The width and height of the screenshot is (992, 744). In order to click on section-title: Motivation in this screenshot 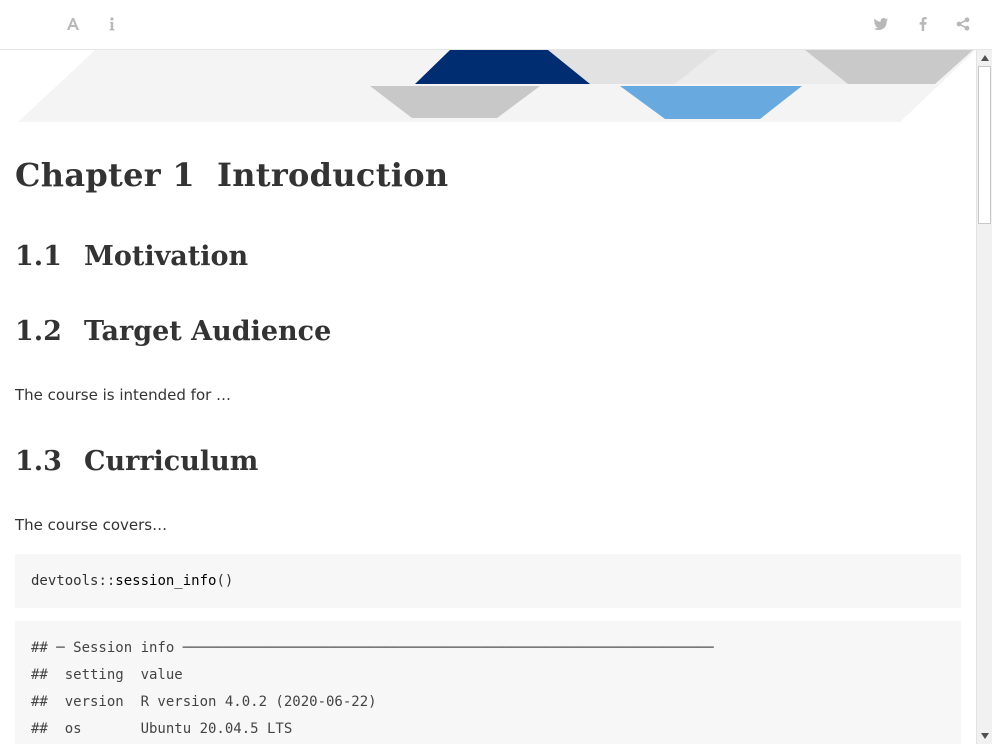, I will do `click(166, 256)`.